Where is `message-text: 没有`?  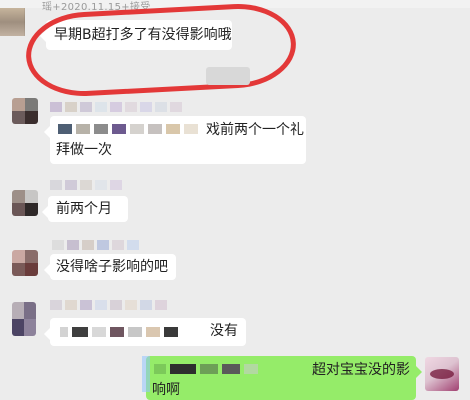
message-text: 没有 is located at coordinates (224, 331).